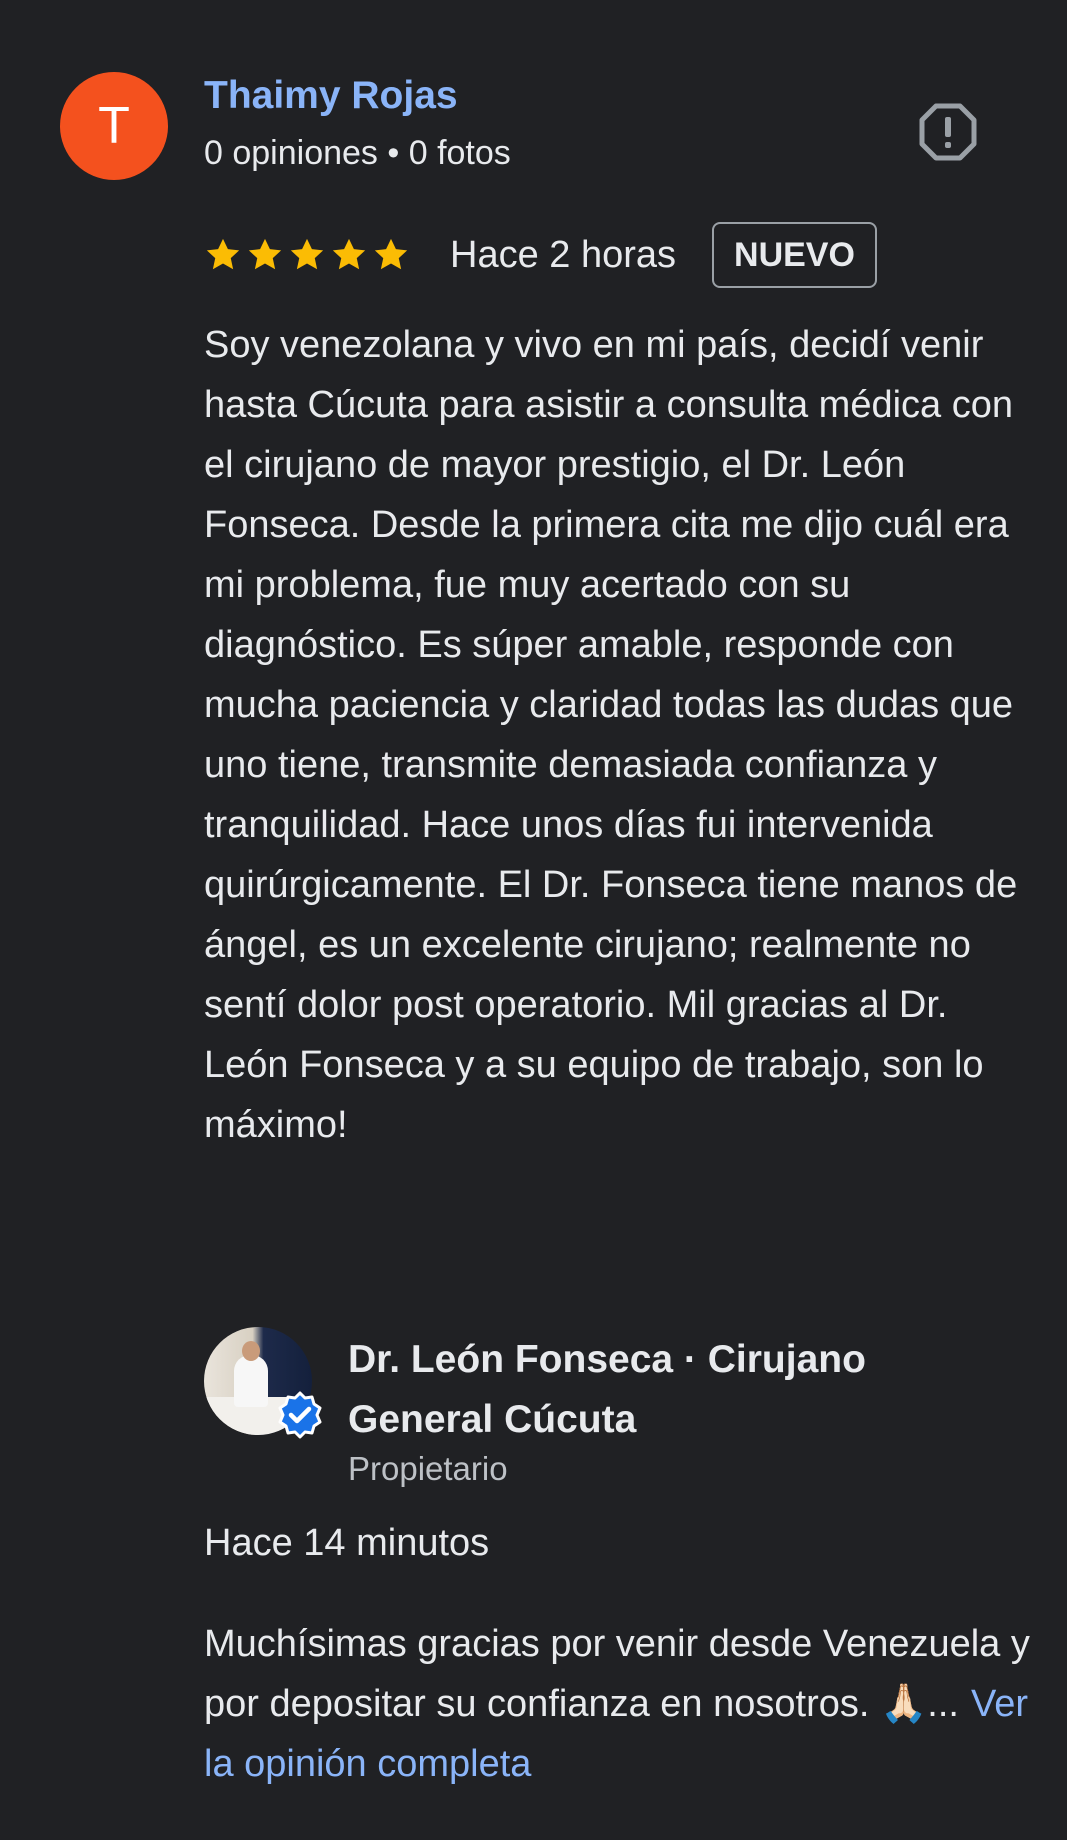 This screenshot has height=1840, width=1067. Describe the element at coordinates (428, 1468) in the screenshot. I see `owner-role: Propietario` at that location.